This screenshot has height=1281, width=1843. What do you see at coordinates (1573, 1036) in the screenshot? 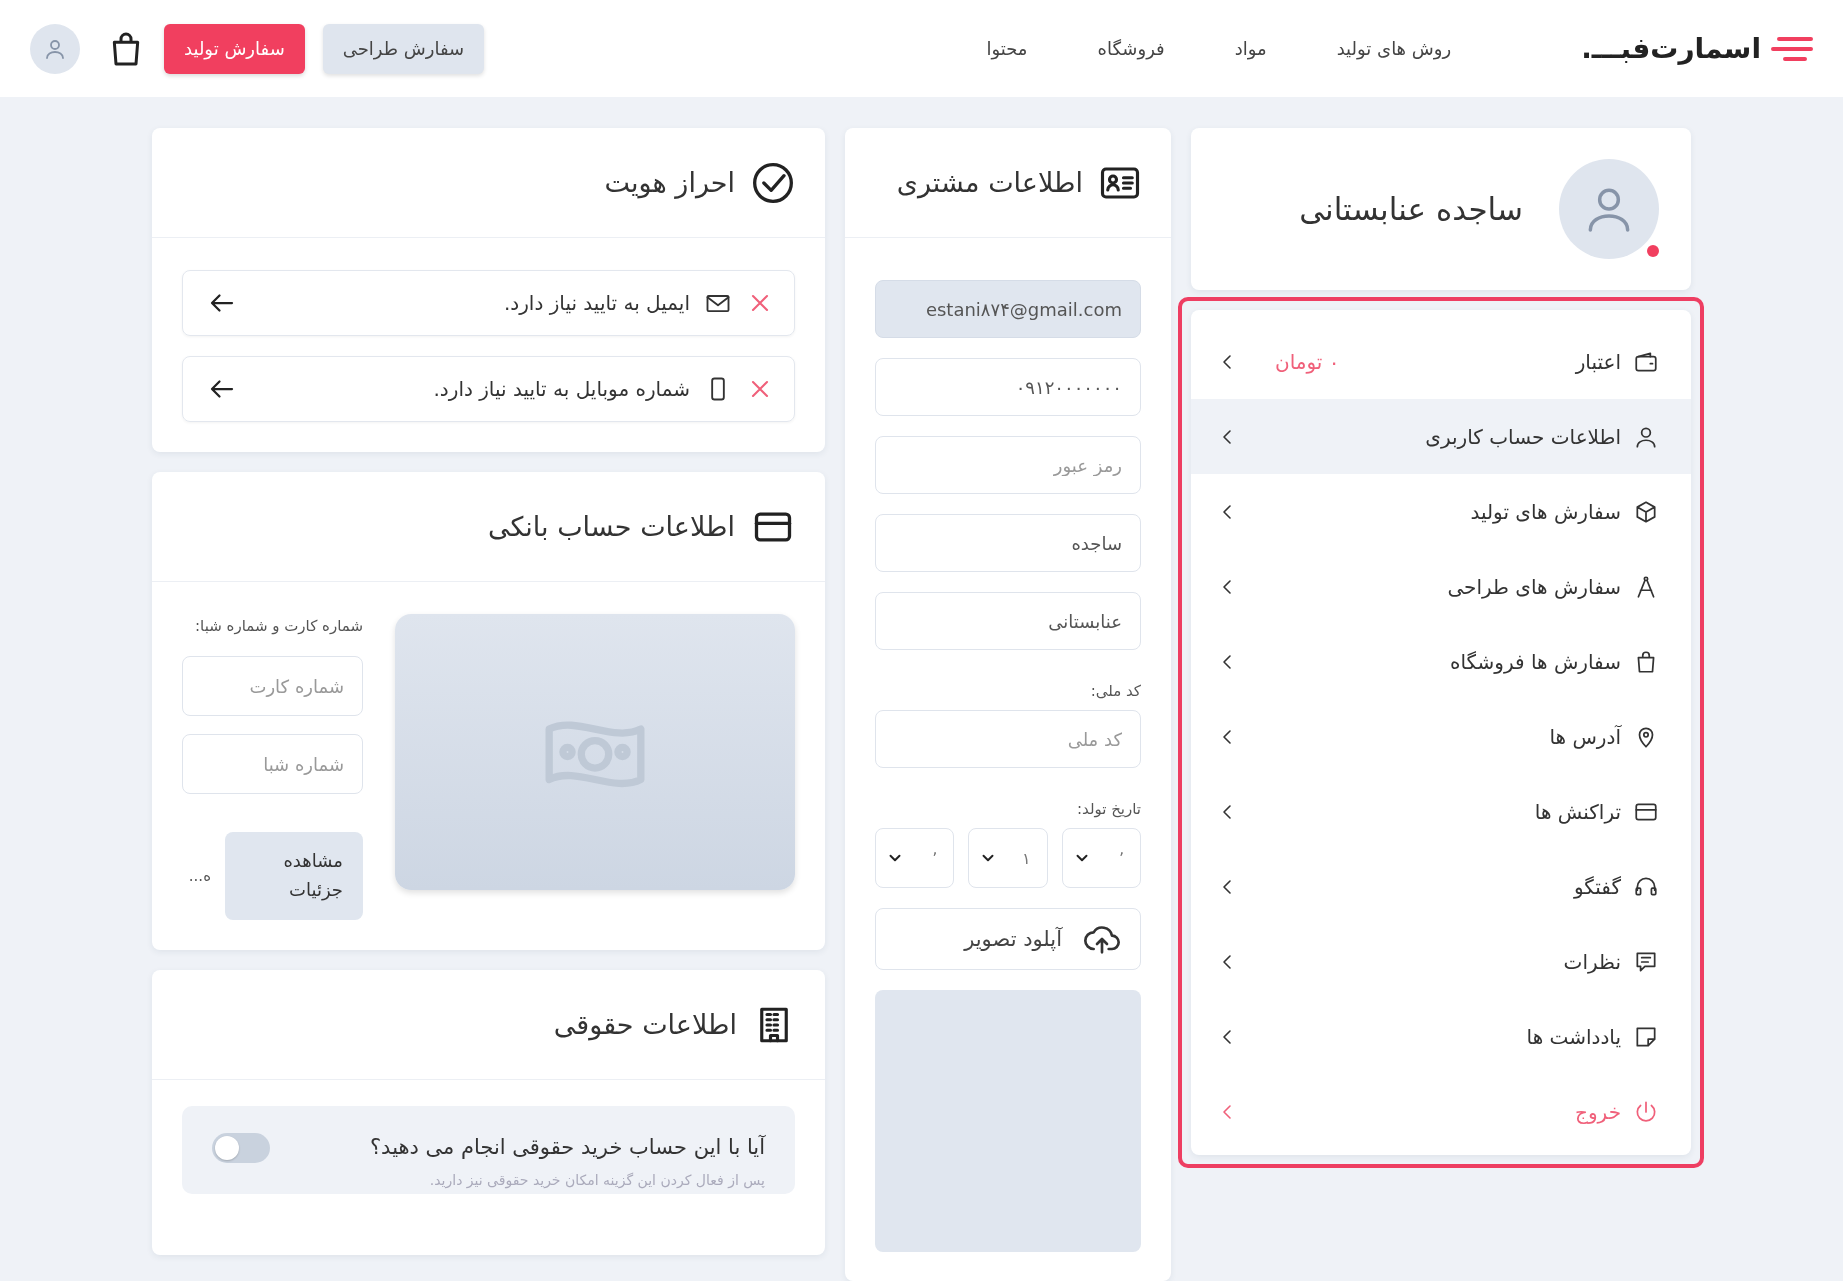
I see `menu-label: یادداشت ها` at bounding box center [1573, 1036].